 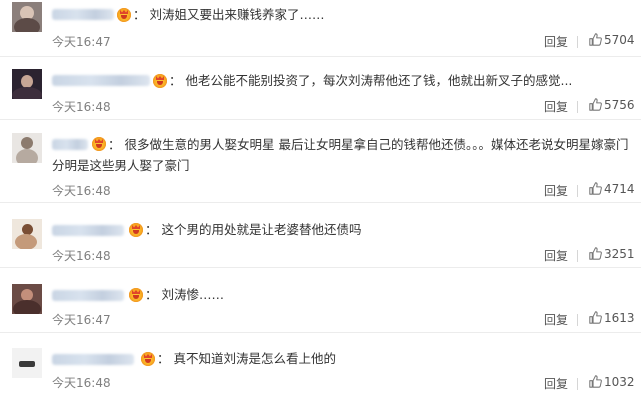 I want to click on like-button: 5756, so click(x=612, y=105).